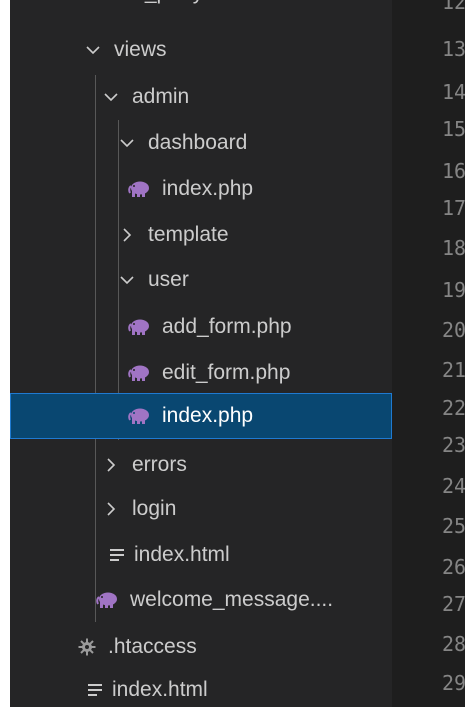  What do you see at coordinates (453, 208) in the screenshot?
I see `line-number: 17` at bounding box center [453, 208].